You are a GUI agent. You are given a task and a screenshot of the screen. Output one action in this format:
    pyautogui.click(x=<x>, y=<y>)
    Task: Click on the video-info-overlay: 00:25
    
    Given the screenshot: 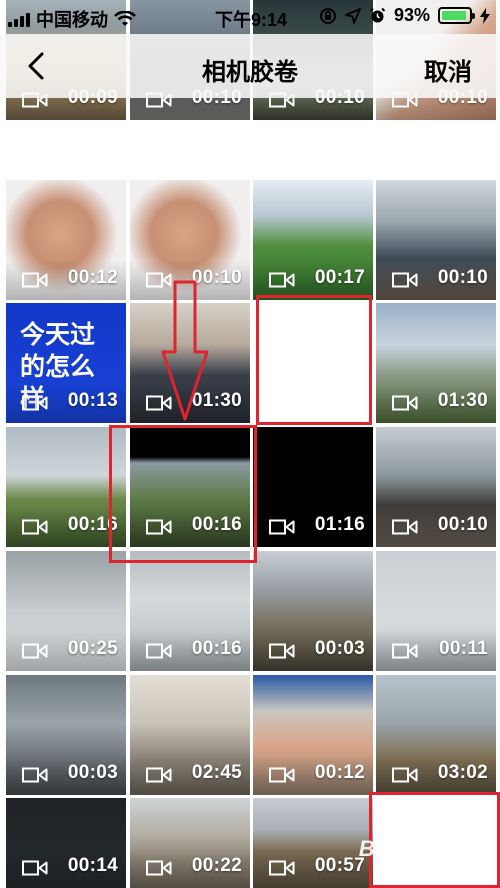 What is the action you would take?
    pyautogui.click(x=66, y=651)
    